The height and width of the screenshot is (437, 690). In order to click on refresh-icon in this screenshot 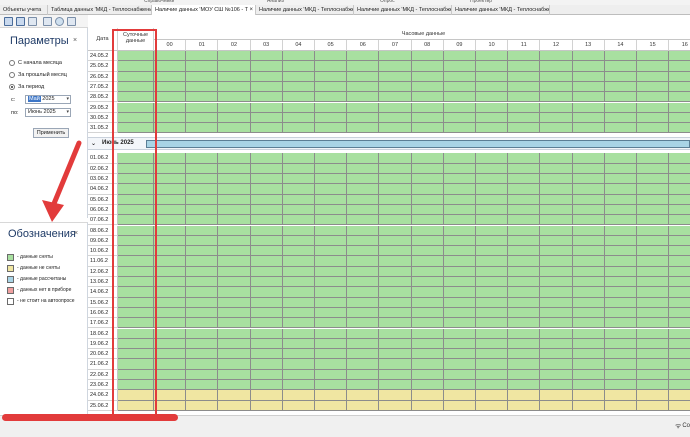, I will do `click(59, 21)`.